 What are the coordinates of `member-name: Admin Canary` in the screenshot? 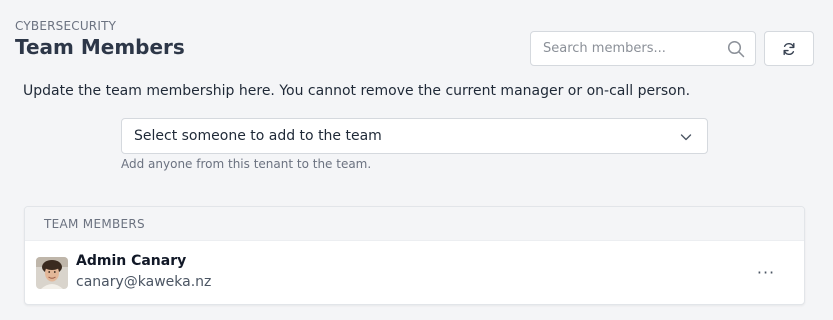 It's located at (131, 261).